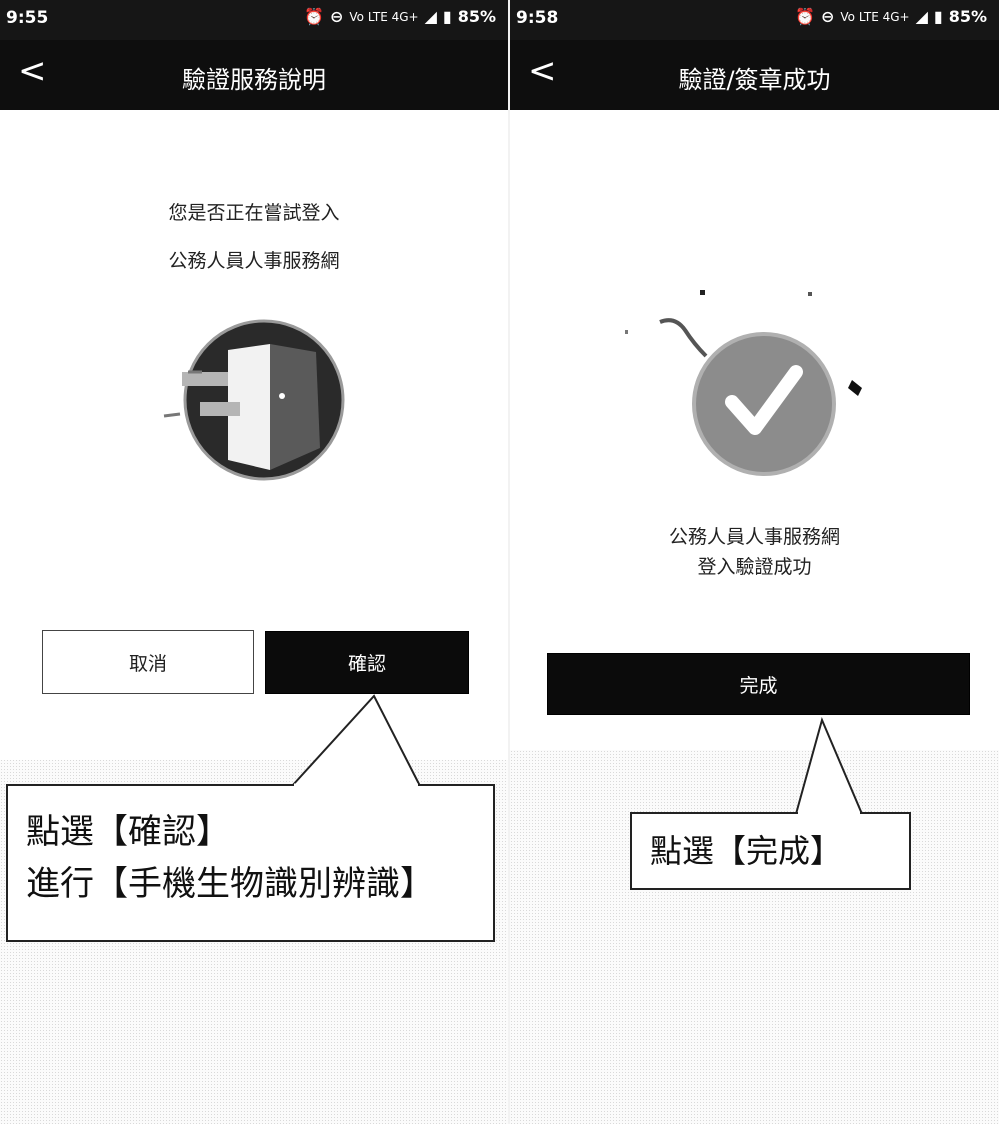  Describe the element at coordinates (754, 537) in the screenshot. I see `success-line-1: 公務人員人事服務網` at that location.